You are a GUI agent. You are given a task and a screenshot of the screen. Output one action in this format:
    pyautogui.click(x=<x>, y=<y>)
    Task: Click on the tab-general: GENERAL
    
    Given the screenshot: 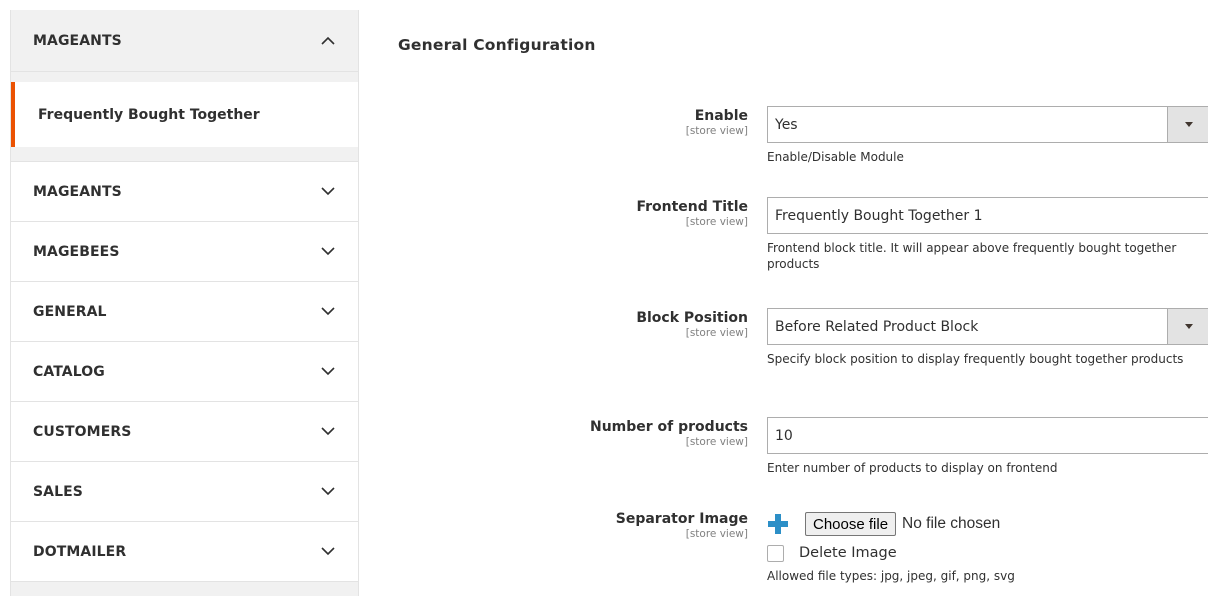 What is the action you would take?
    pyautogui.click(x=184, y=312)
    